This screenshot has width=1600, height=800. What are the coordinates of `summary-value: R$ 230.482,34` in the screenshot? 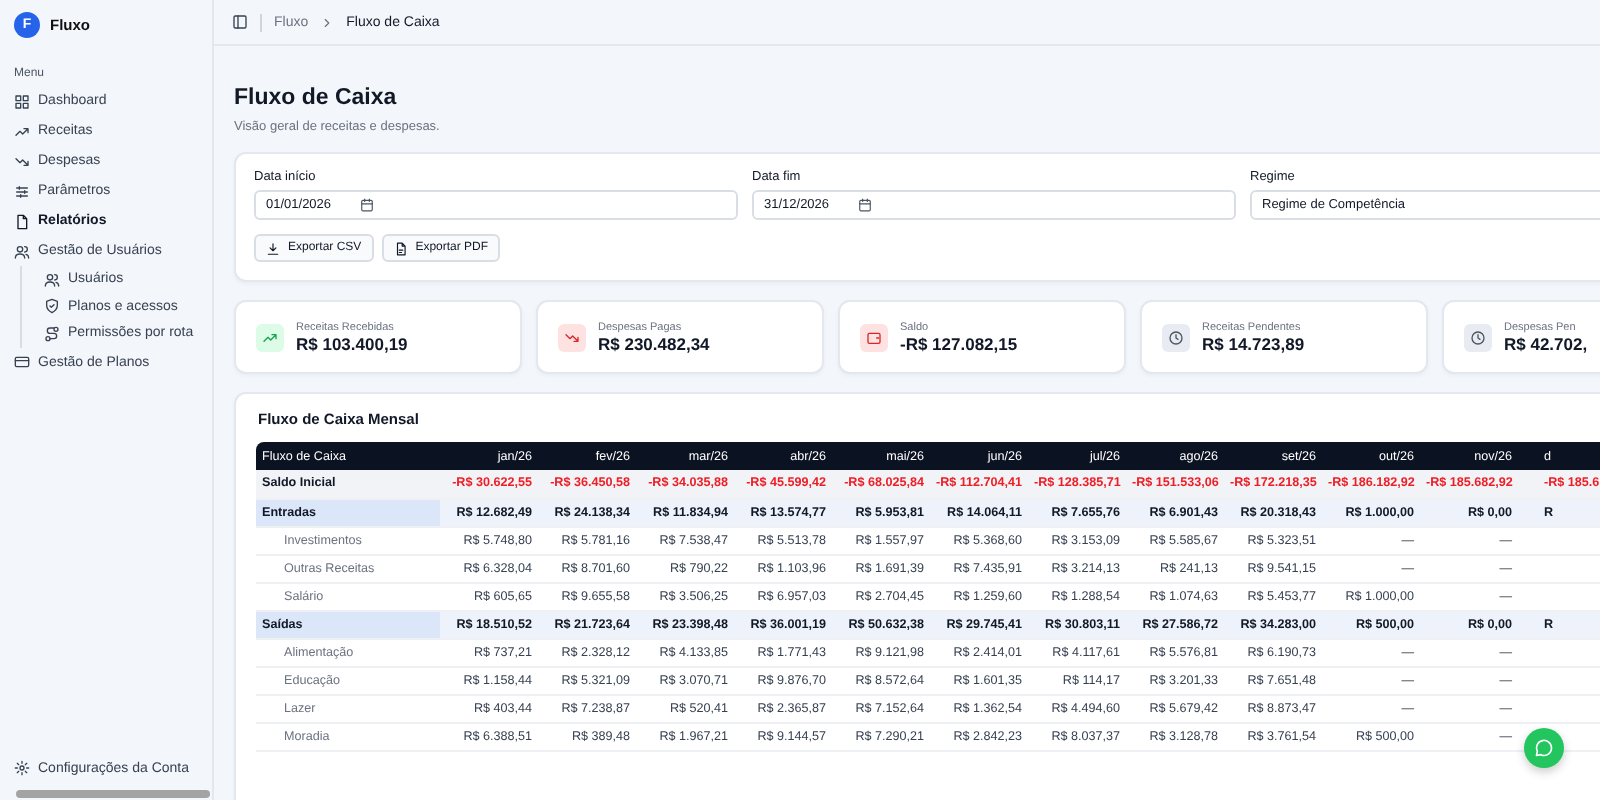 It's located at (654, 343).